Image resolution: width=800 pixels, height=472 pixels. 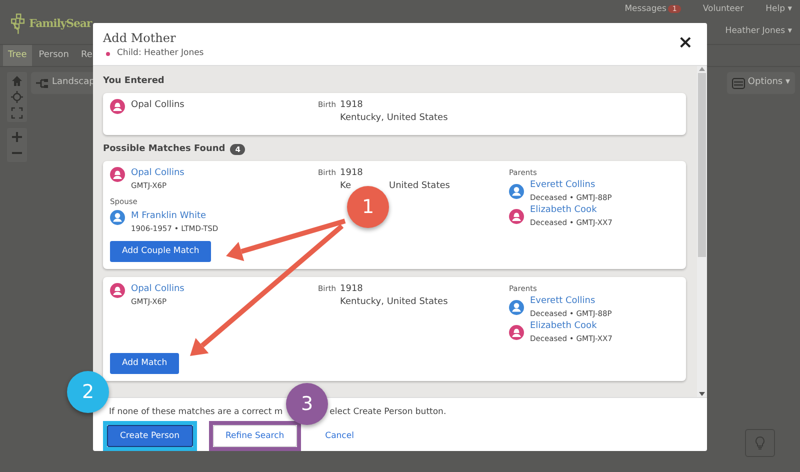 I want to click on scrollbar, so click(x=702, y=231).